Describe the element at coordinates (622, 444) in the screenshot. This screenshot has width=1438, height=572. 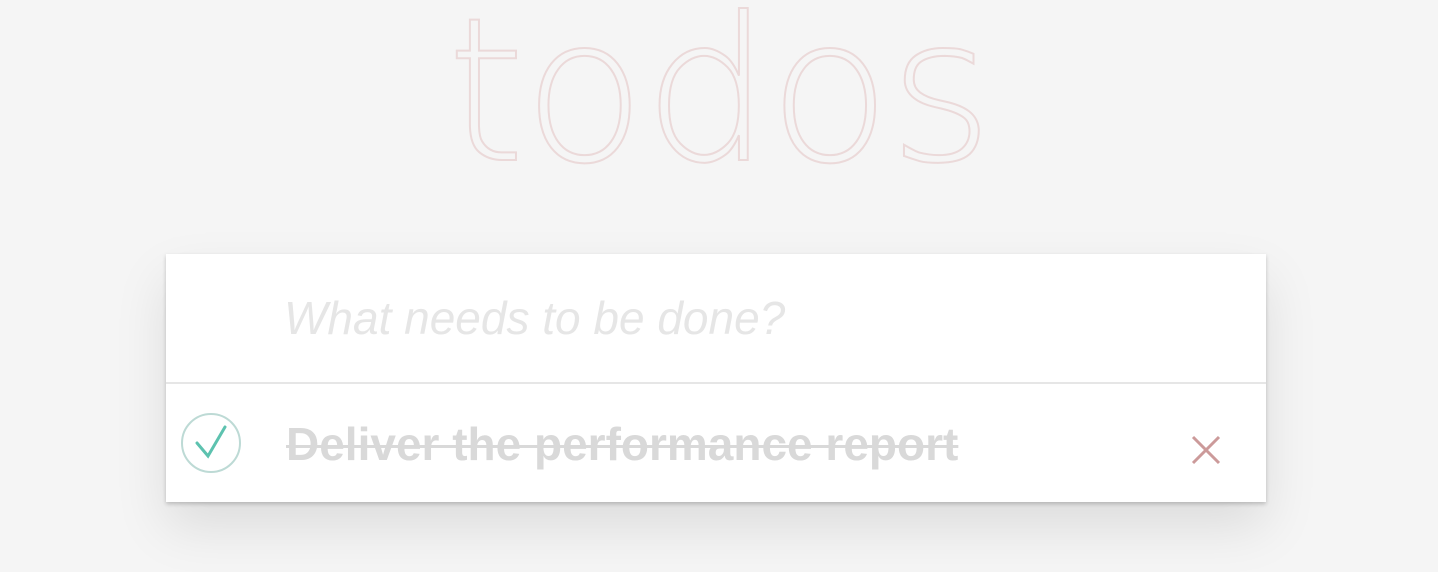
I see `todo-label: Deliver the performance report` at that location.